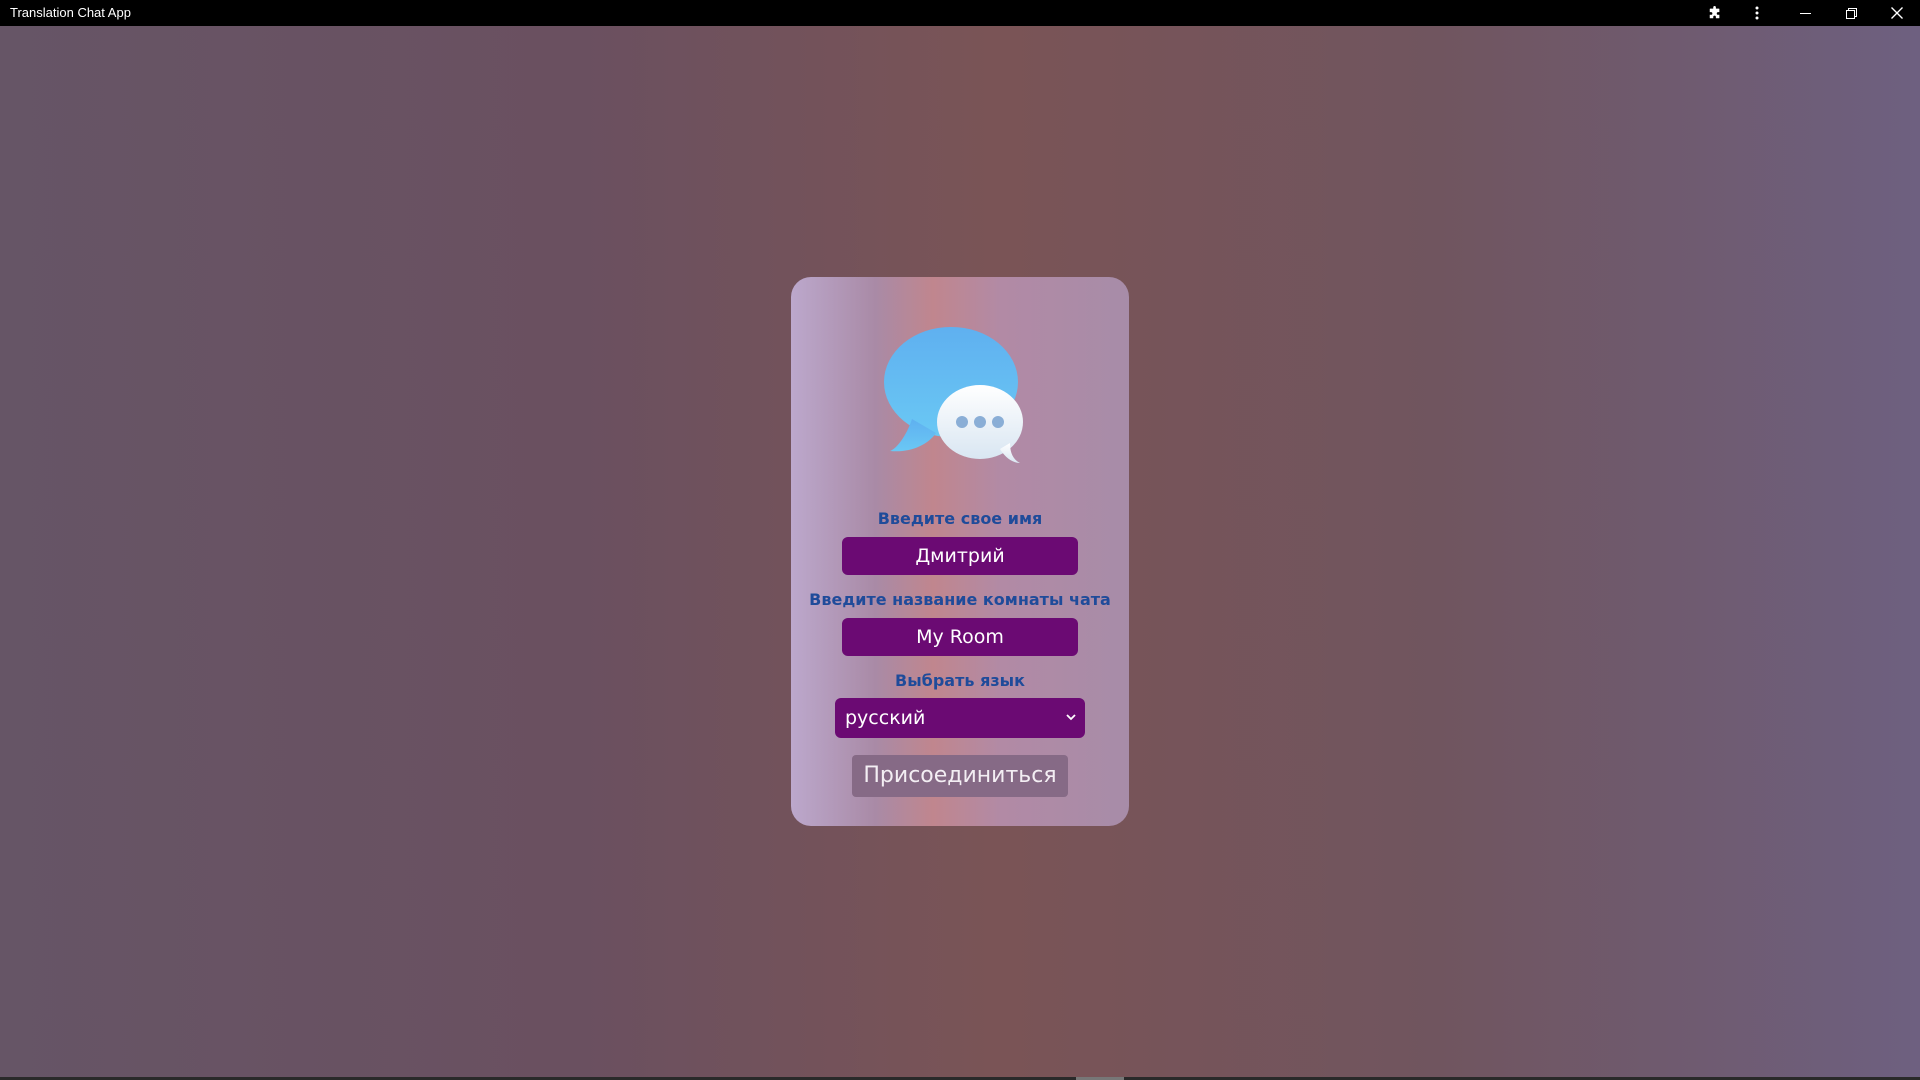 The image size is (1920, 1080). I want to click on language-label: Выбрать язык, so click(960, 680).